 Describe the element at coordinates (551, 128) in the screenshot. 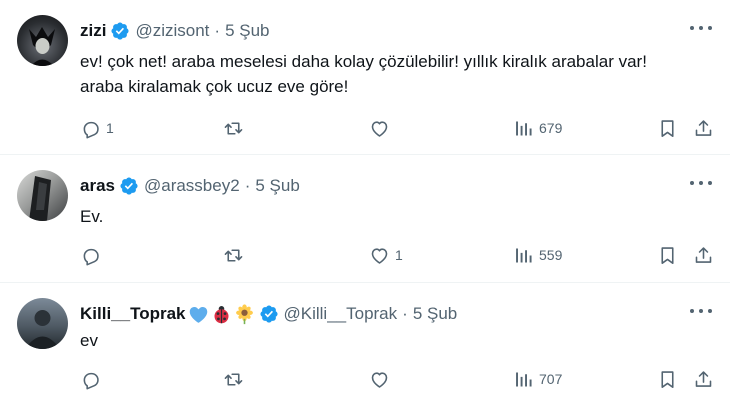

I see `view-count: 679` at that location.